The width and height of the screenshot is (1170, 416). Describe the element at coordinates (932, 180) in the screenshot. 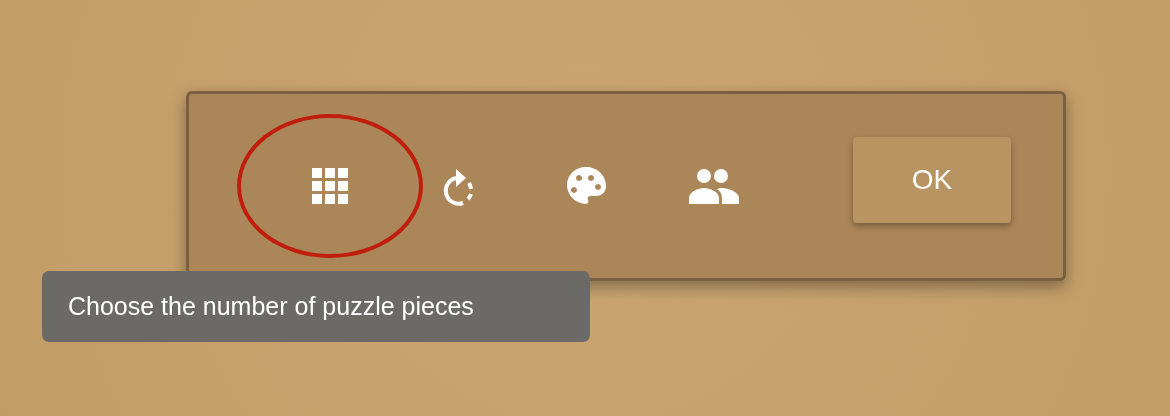

I see `ok-button: OK` at that location.